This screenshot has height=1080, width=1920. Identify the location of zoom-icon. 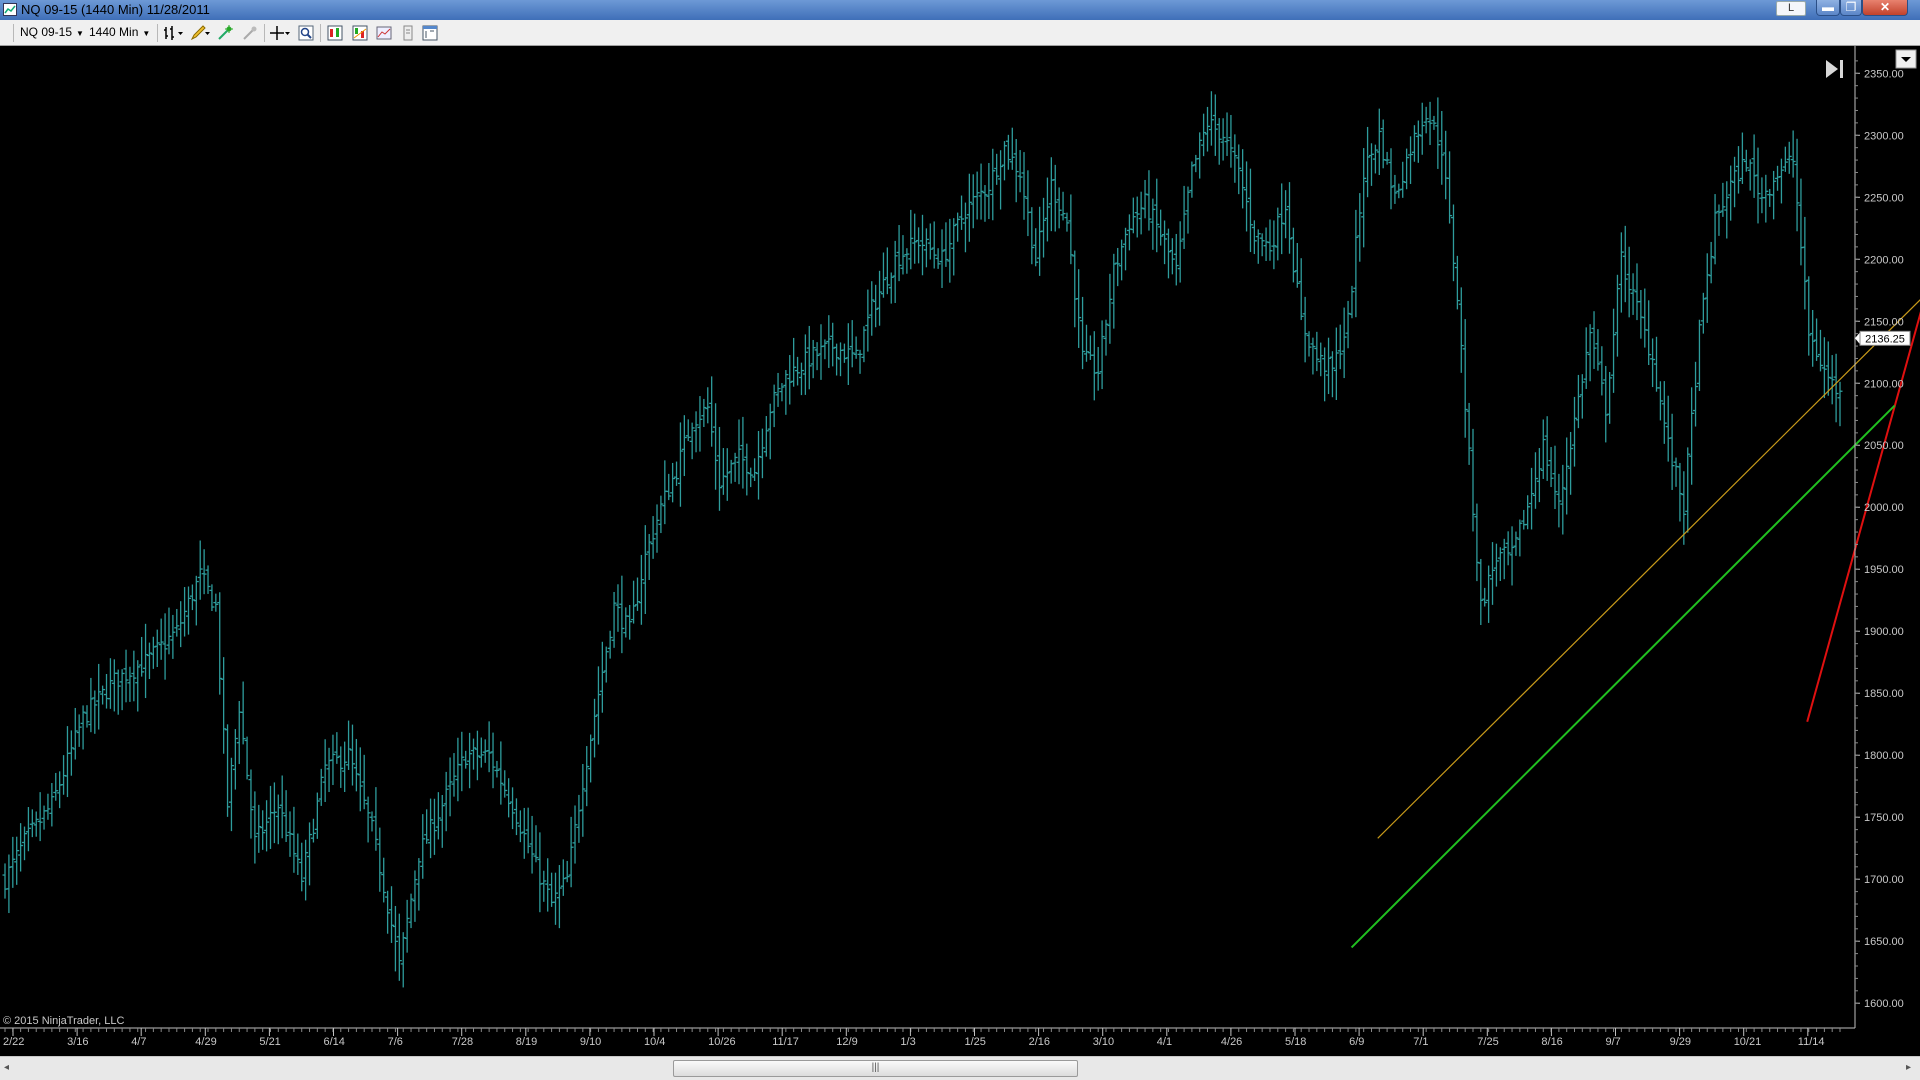
(306, 33).